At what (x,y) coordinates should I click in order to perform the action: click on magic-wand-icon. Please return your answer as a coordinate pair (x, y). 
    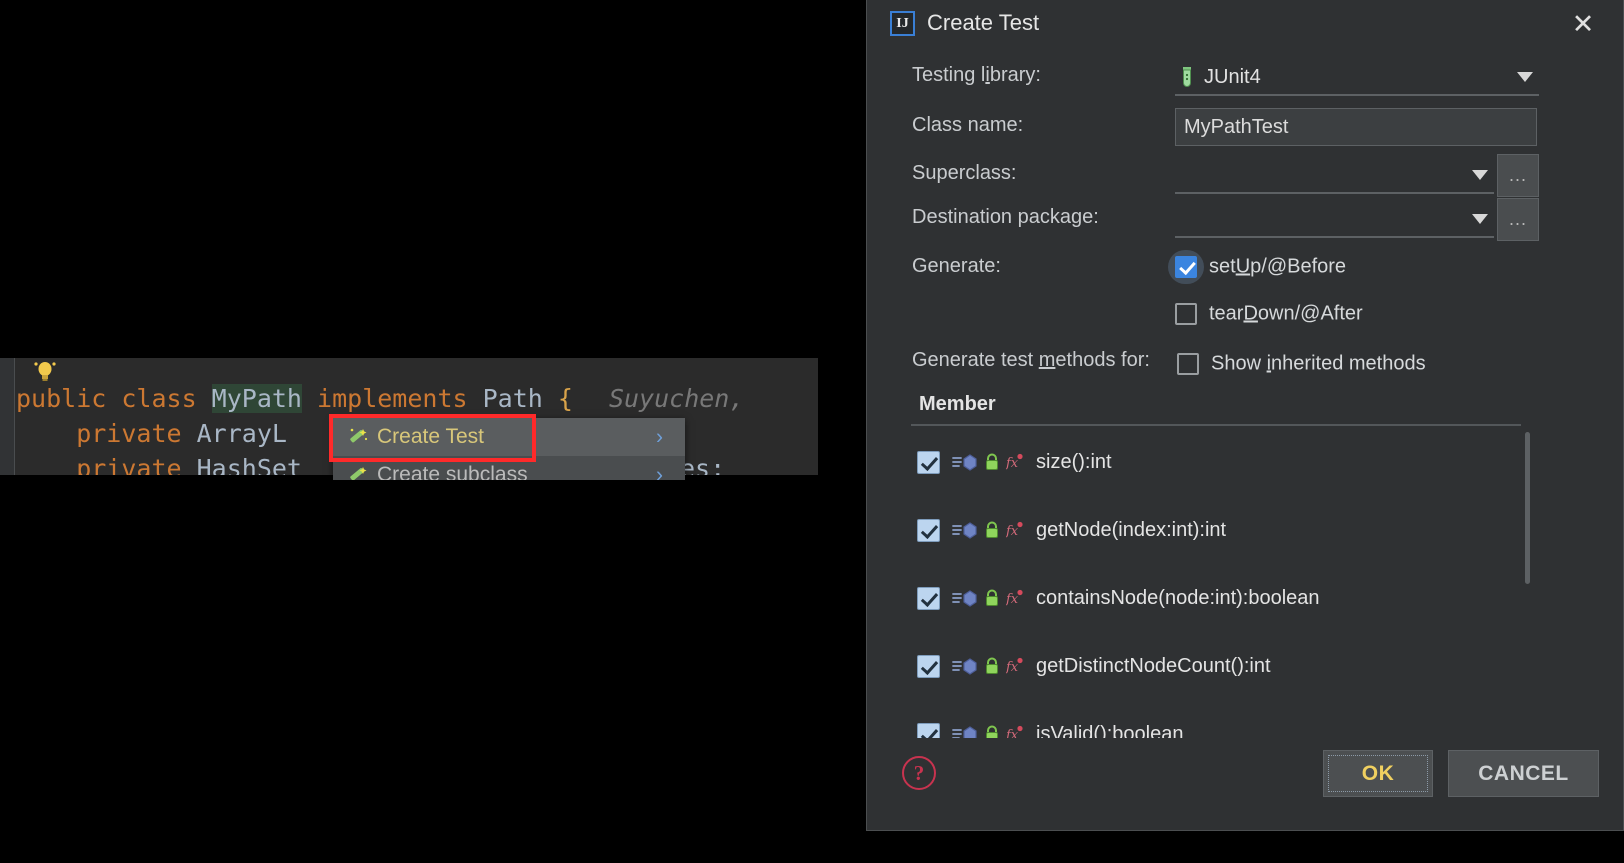
    Looking at the image, I should click on (357, 437).